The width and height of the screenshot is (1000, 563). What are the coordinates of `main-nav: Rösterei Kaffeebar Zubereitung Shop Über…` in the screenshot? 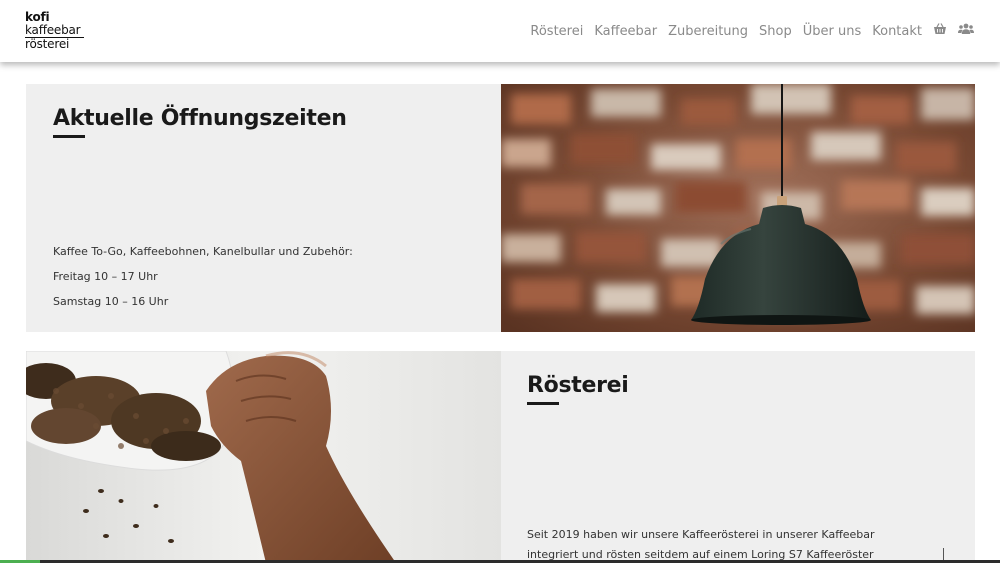 It's located at (746, 31).